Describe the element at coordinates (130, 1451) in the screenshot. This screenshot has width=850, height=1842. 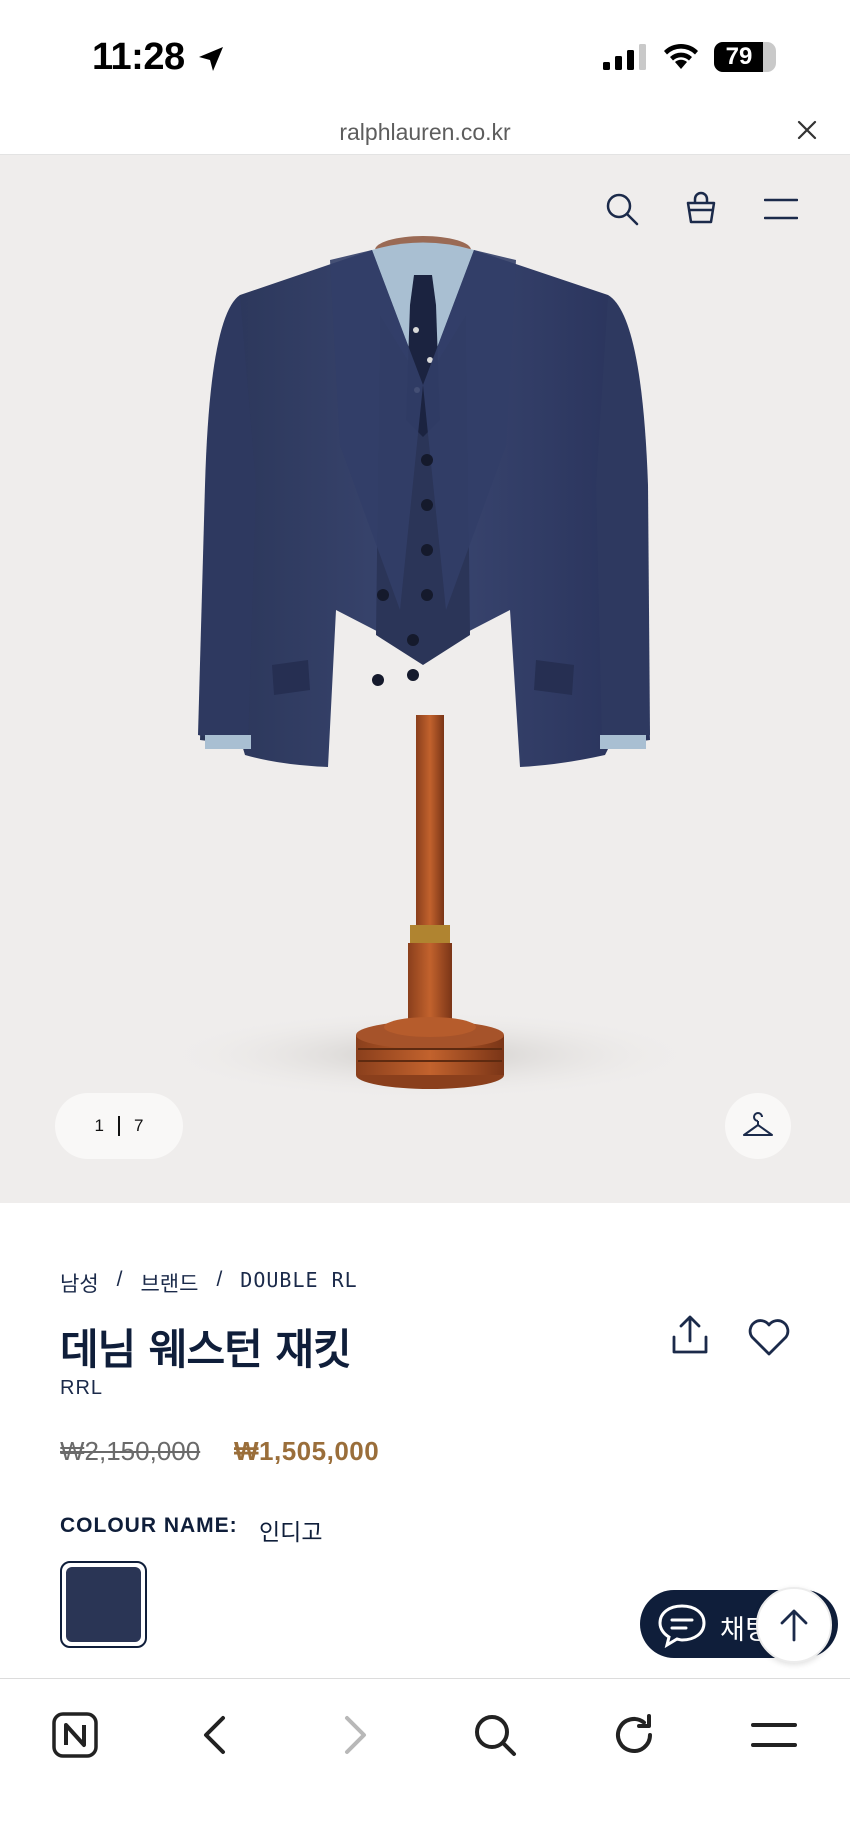
I see `original-price: ₩2,150,000` at that location.